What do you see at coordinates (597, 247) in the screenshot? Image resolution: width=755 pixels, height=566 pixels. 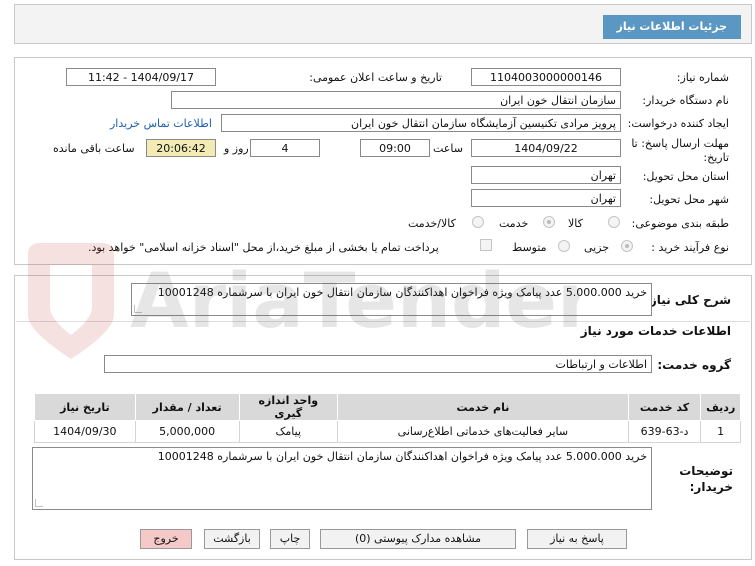 I see `process-option-partial: جزیی` at bounding box center [597, 247].